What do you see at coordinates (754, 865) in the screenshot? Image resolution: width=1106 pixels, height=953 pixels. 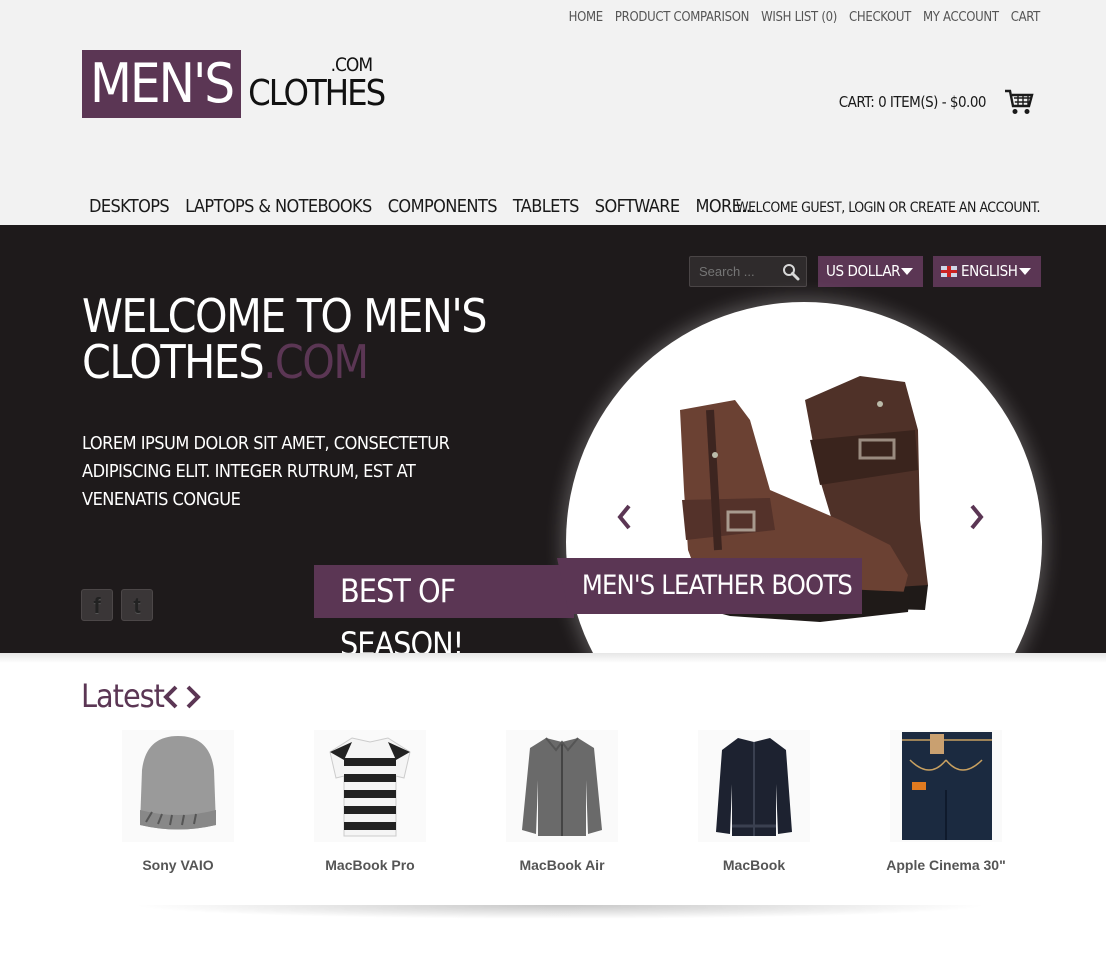 I see `product-name: MacBook` at bounding box center [754, 865].